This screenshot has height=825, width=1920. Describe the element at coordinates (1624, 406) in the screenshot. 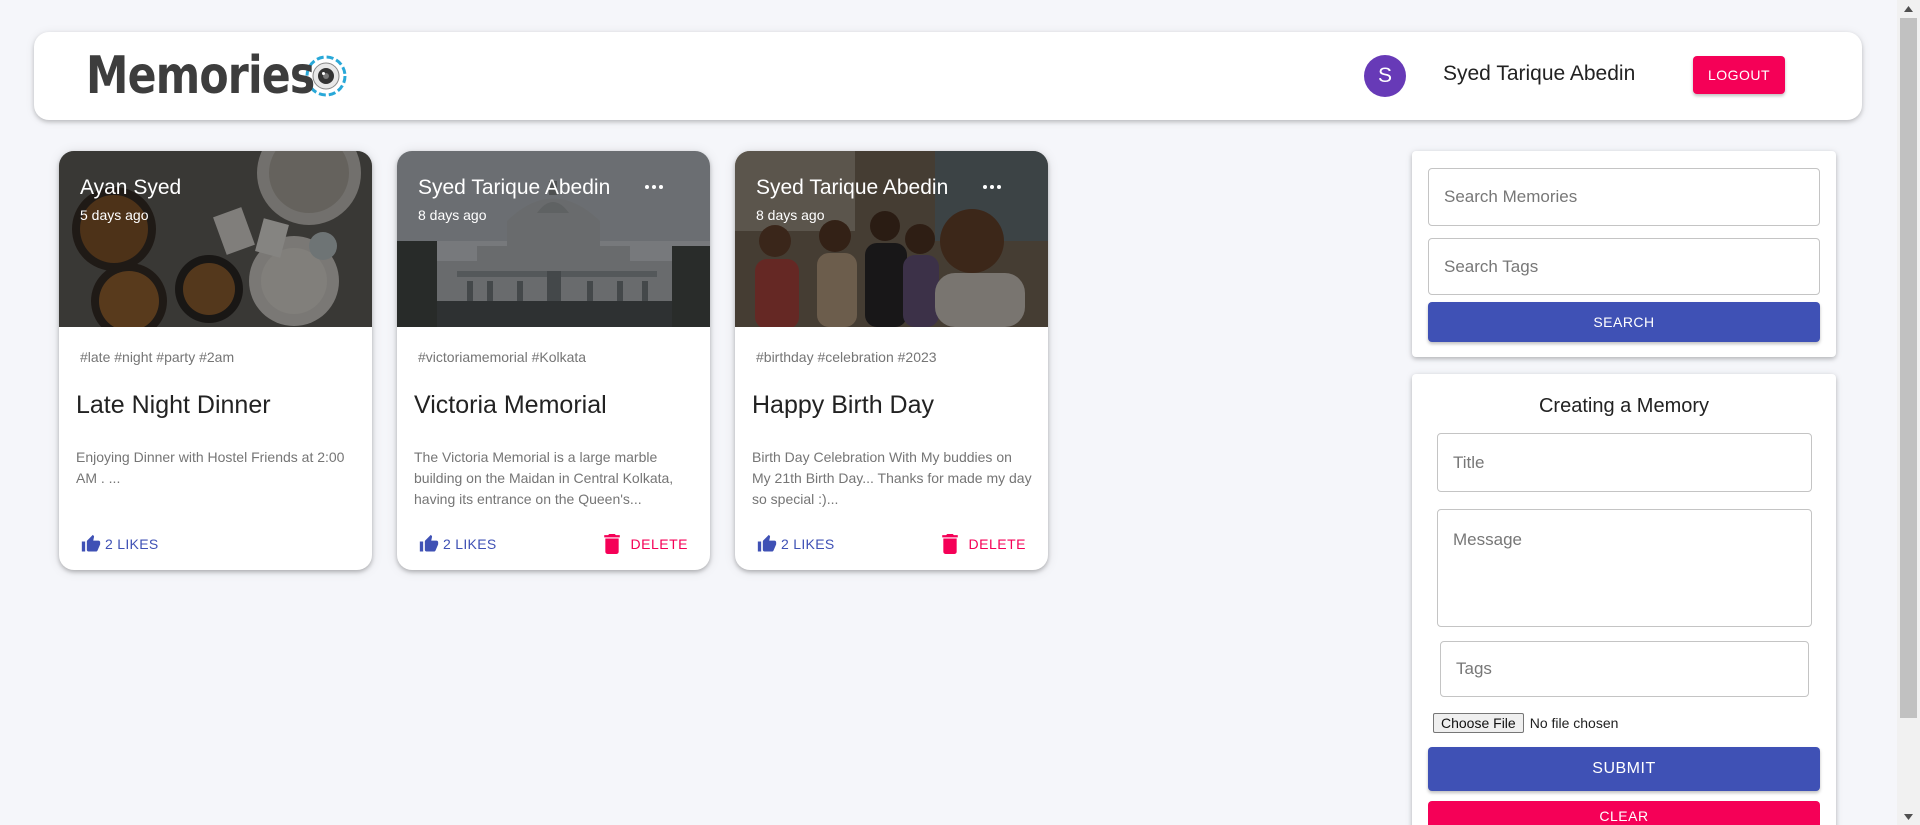

I see `form-title: Creating a Memory` at that location.